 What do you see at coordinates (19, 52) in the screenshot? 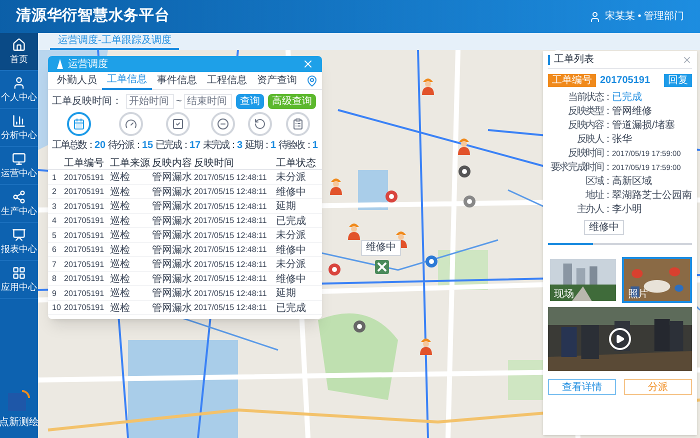
I see `sidebar-item: 首页` at bounding box center [19, 52].